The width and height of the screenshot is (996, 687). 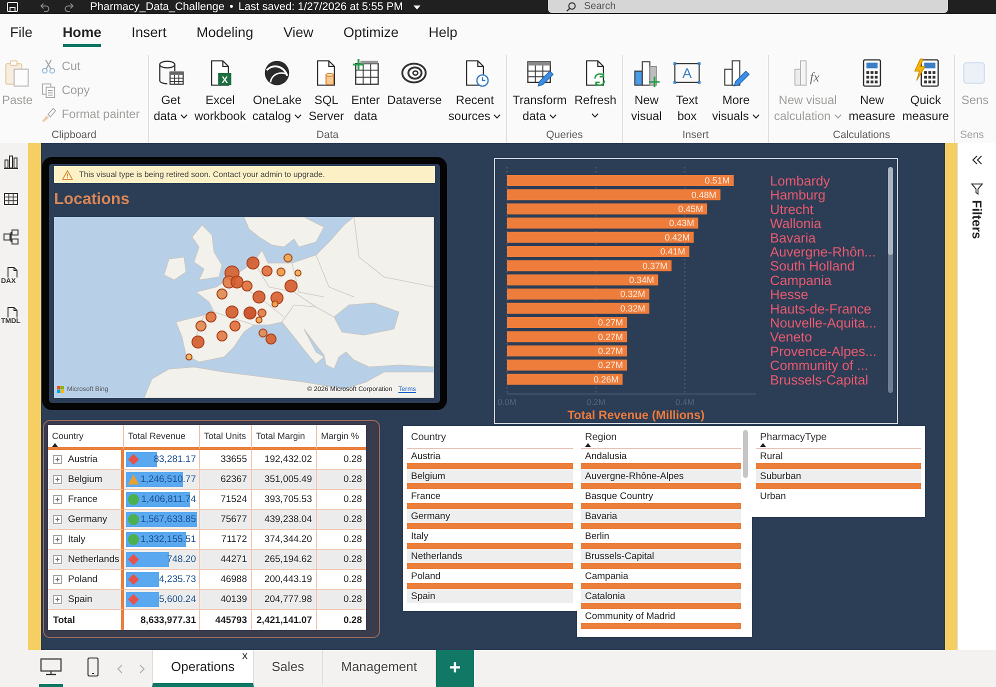 What do you see at coordinates (571, 7) in the screenshot?
I see `search-icon` at bounding box center [571, 7].